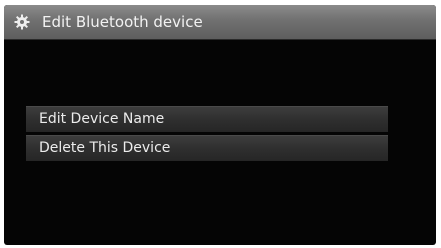  What do you see at coordinates (207, 148) in the screenshot?
I see `delete-device-button: Delete This Device` at bounding box center [207, 148].